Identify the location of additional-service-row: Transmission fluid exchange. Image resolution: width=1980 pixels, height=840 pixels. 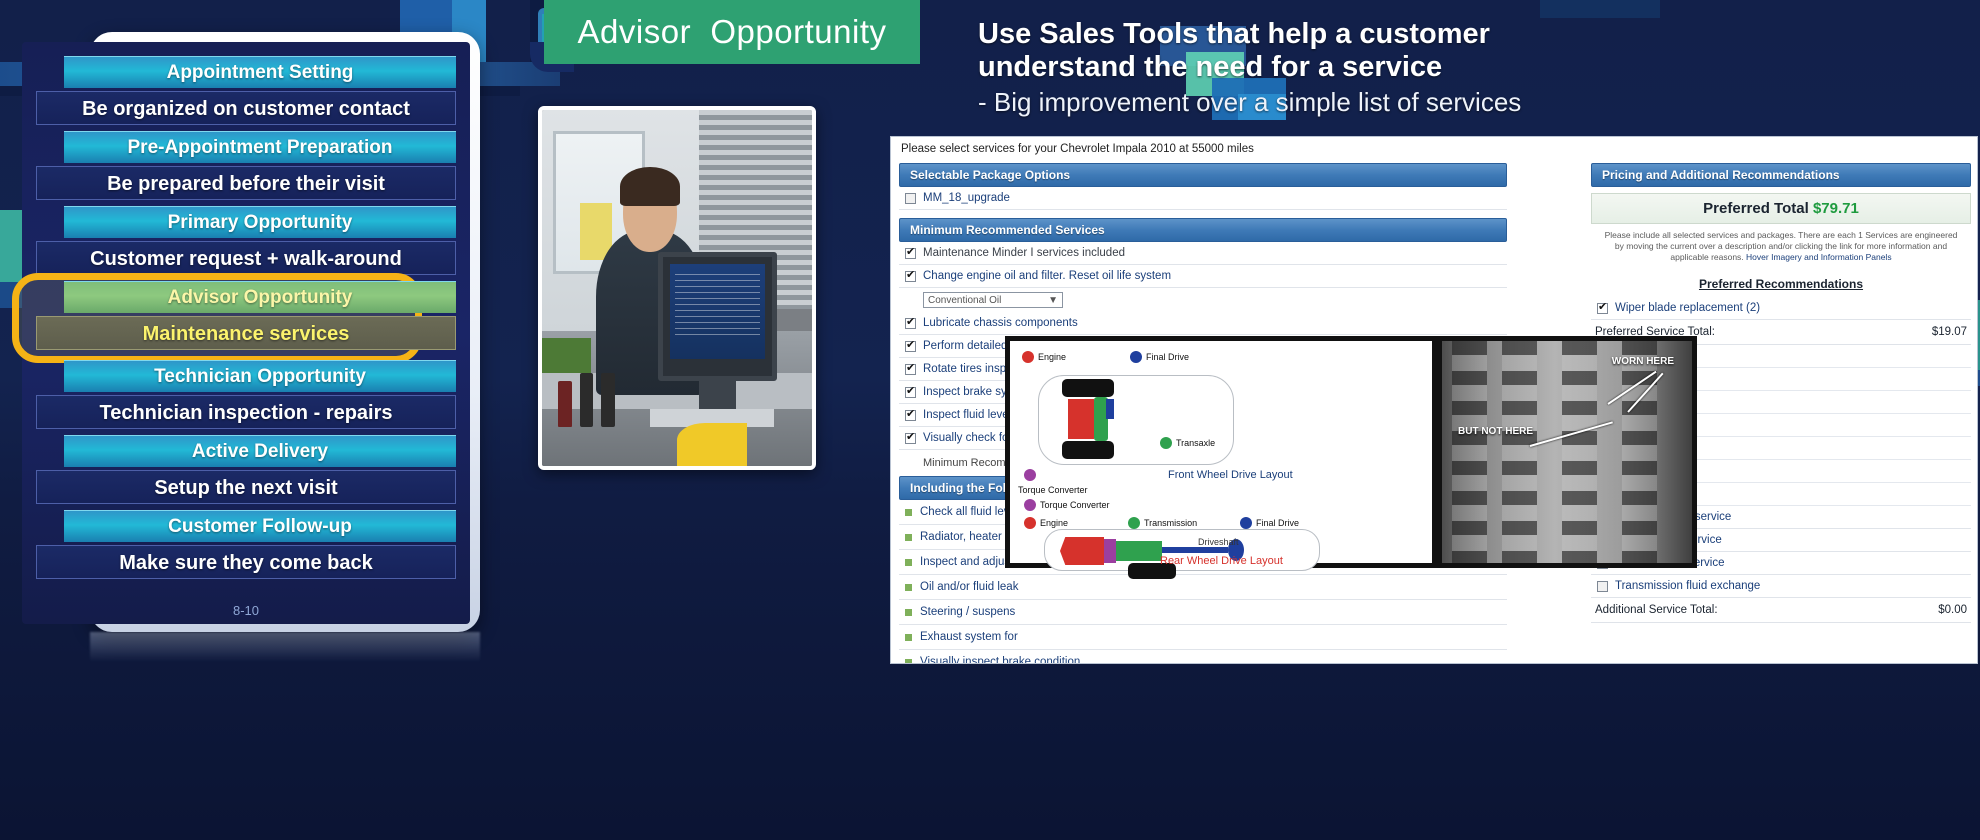
(1781, 586).